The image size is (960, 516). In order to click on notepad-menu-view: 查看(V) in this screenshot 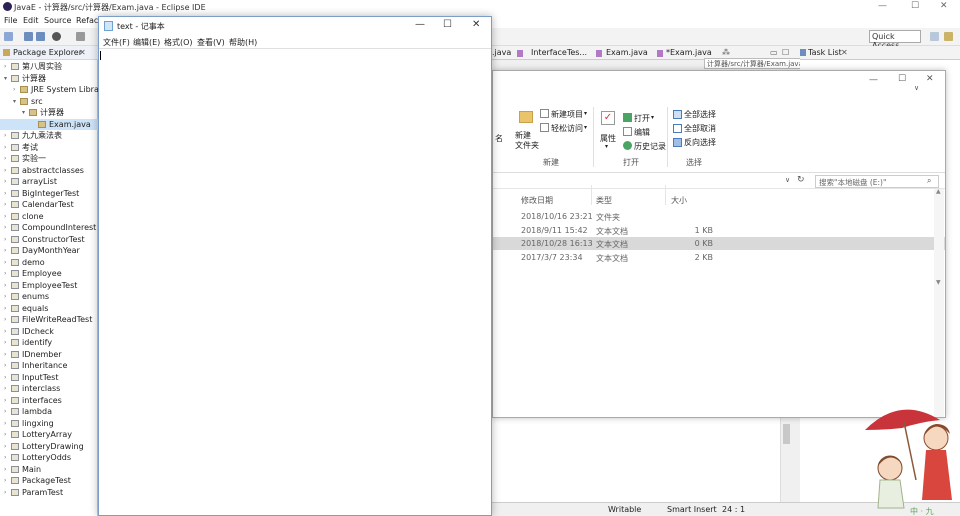, I will do `click(211, 42)`.